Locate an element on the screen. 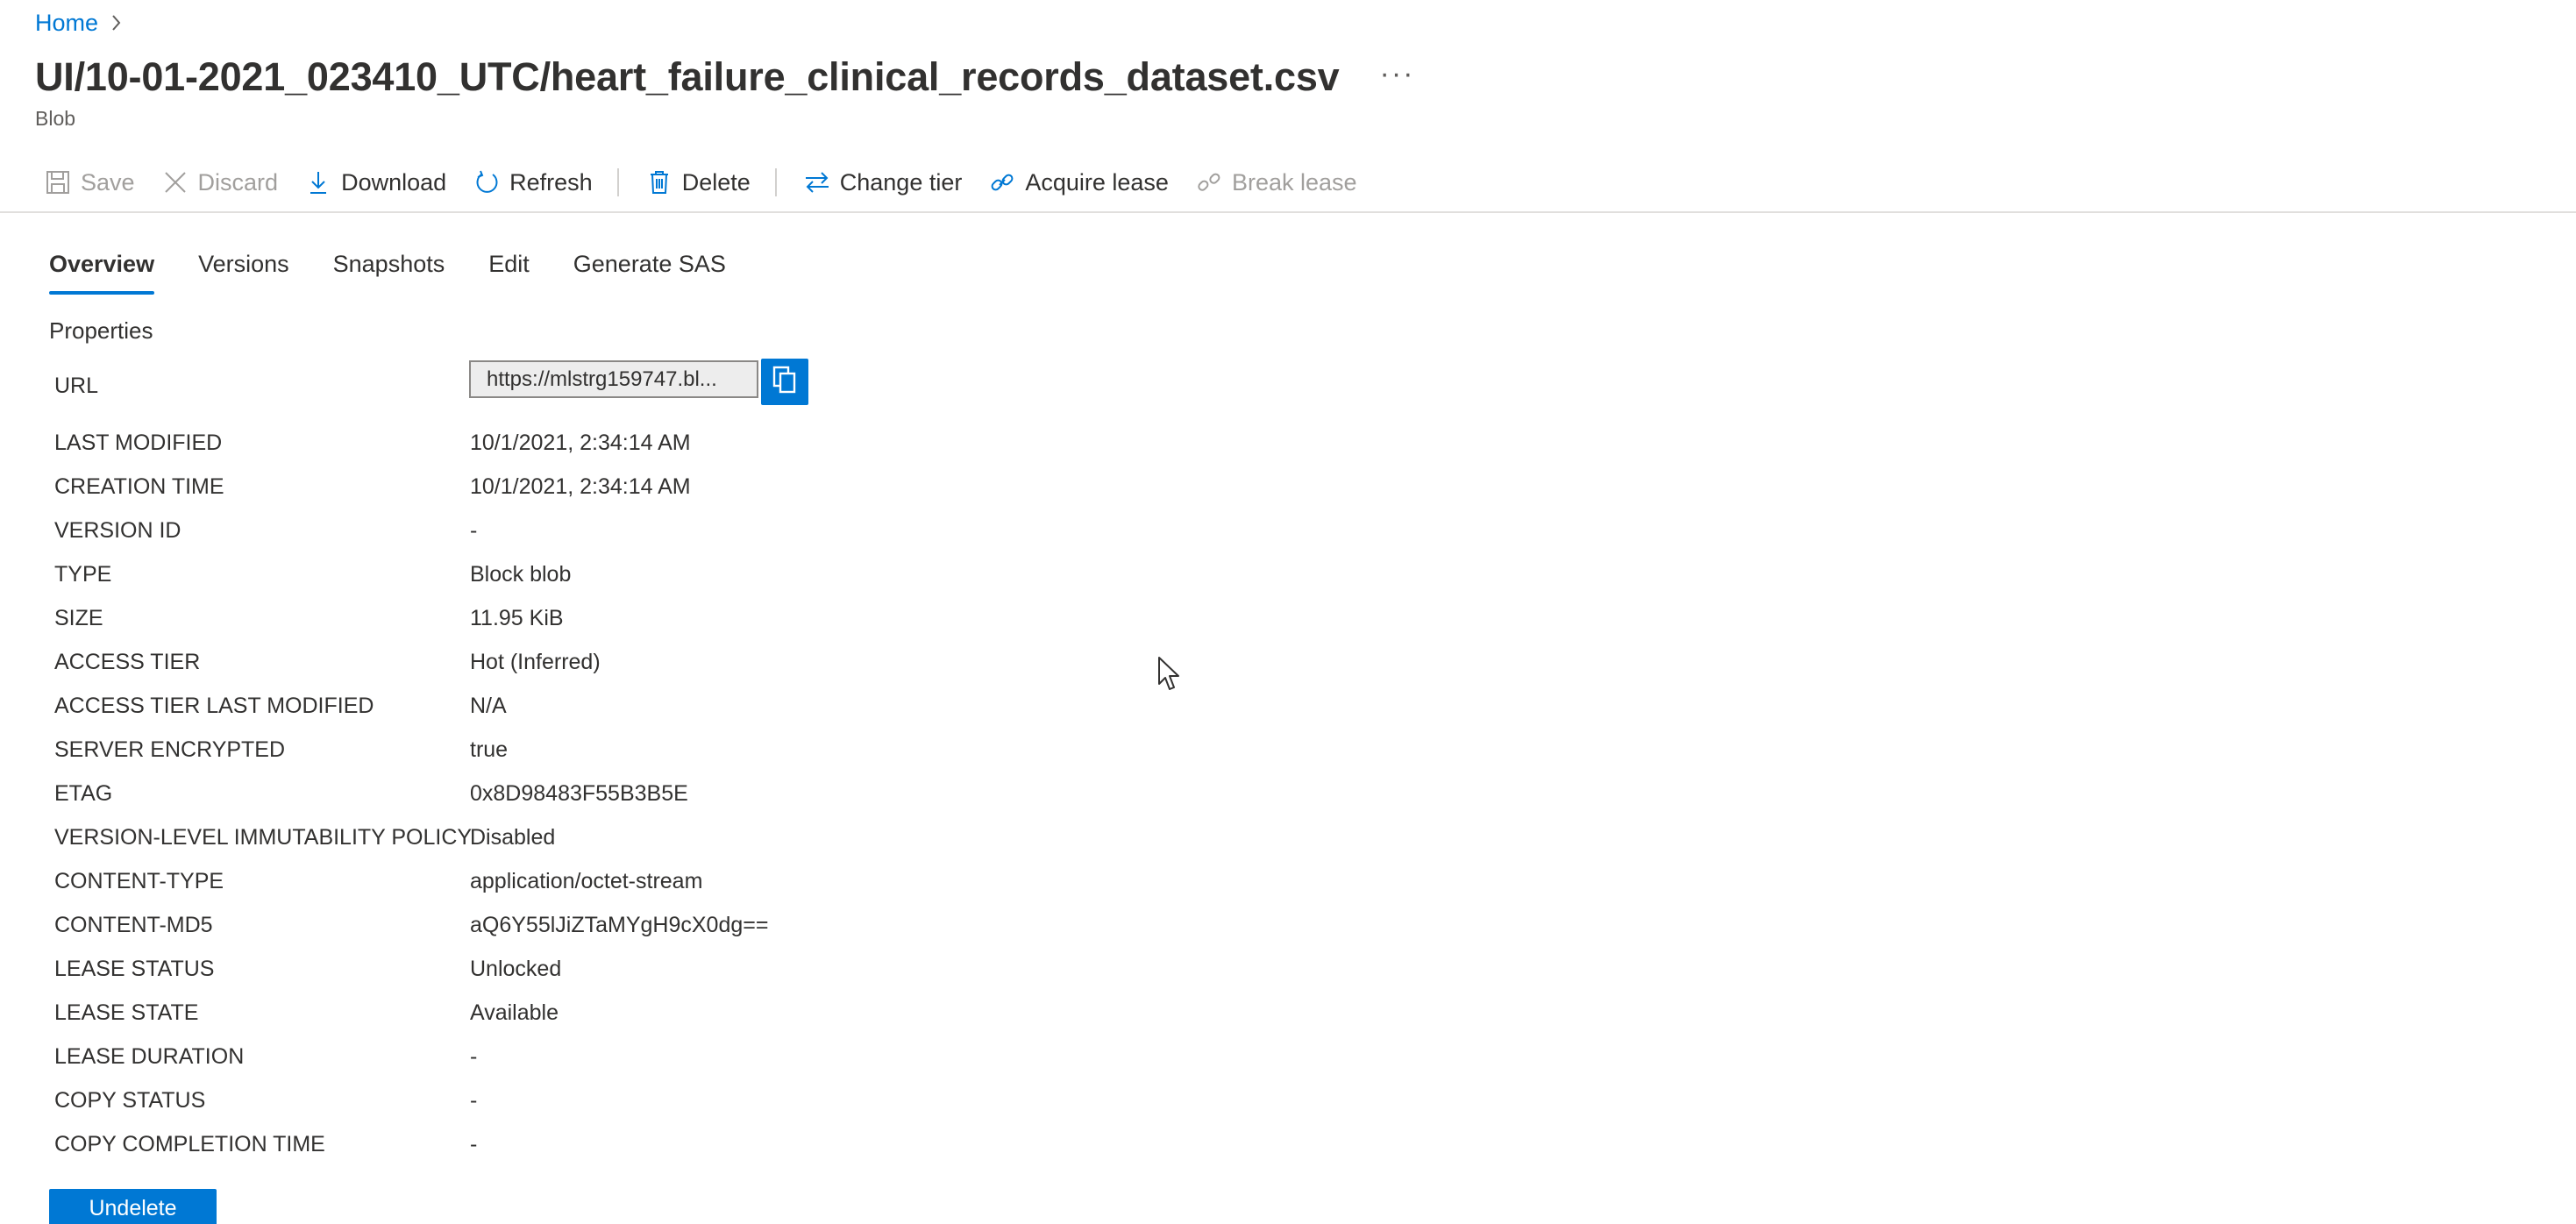 Image resolution: width=2576 pixels, height=1224 pixels. property-key: TYPE is located at coordinates (83, 574).